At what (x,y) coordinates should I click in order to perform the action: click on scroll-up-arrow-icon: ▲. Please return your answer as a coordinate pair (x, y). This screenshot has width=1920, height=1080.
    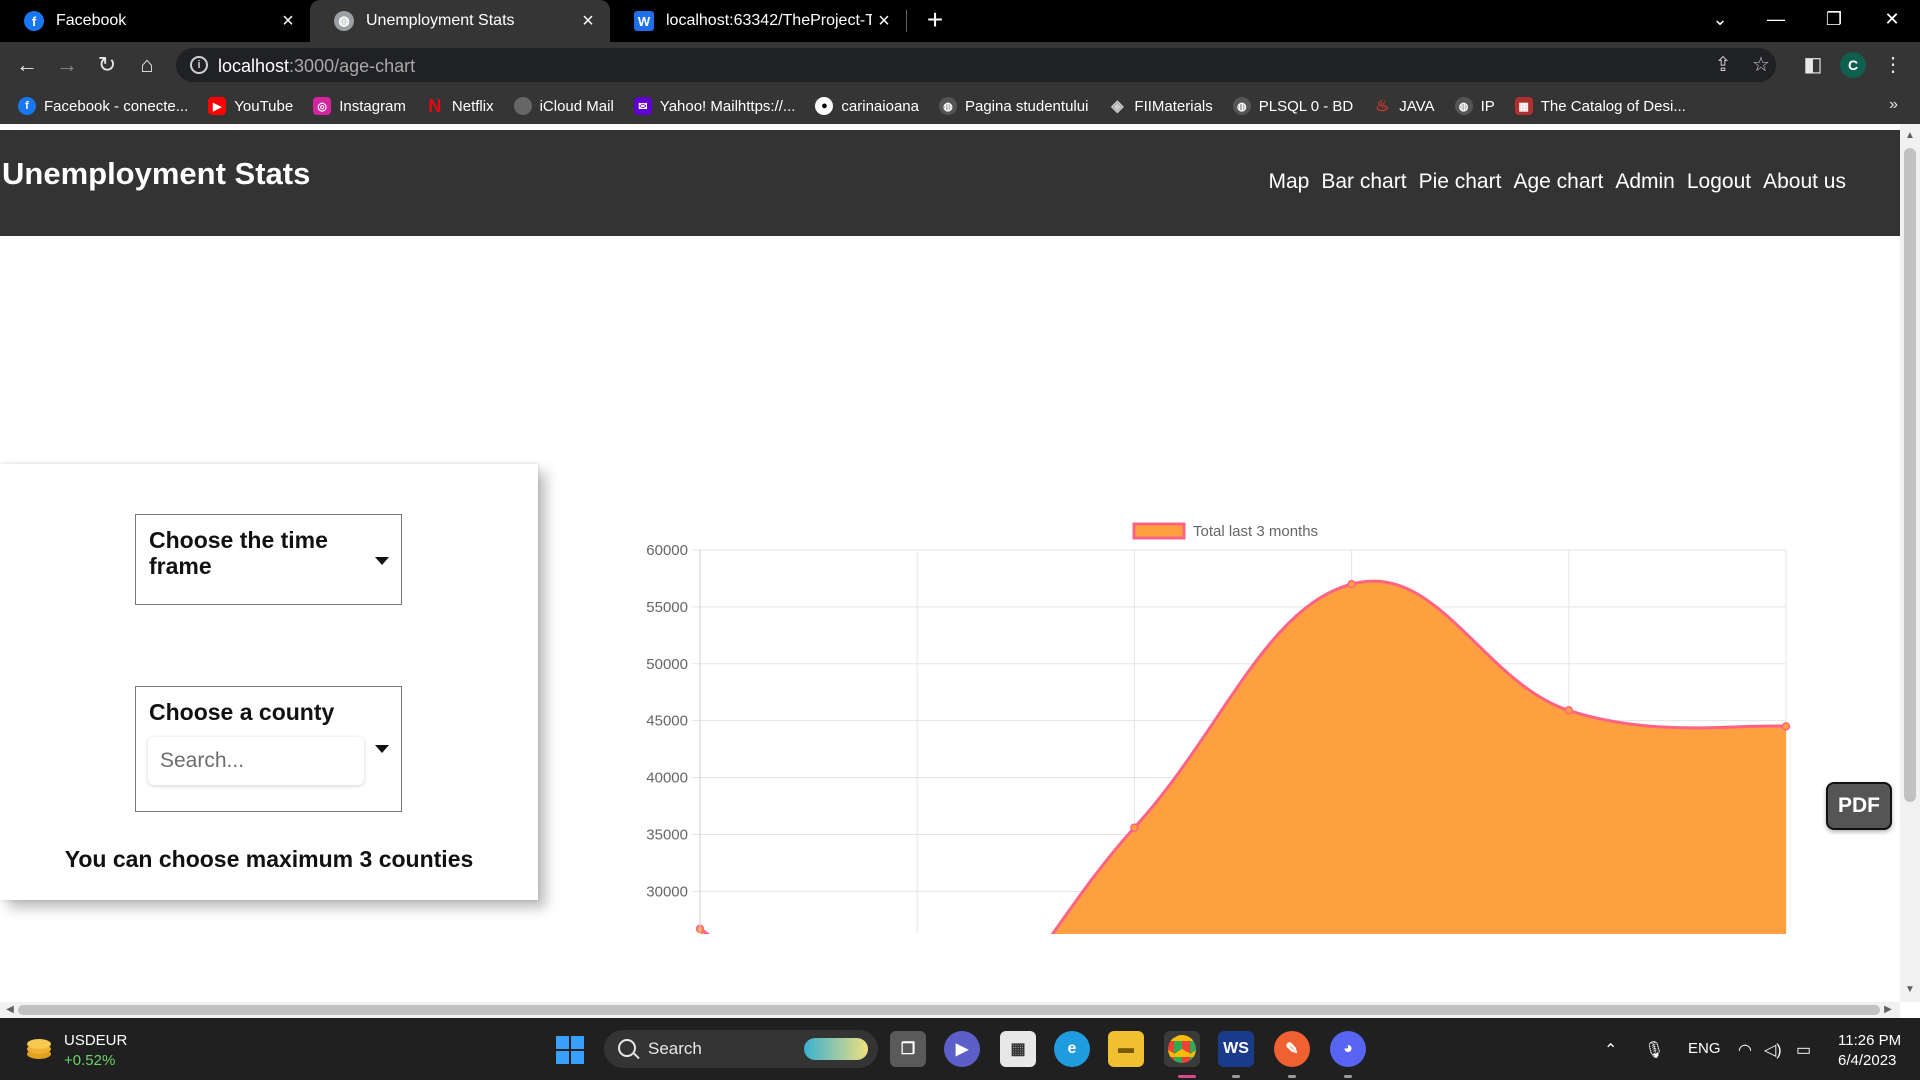
    Looking at the image, I should click on (1910, 136).